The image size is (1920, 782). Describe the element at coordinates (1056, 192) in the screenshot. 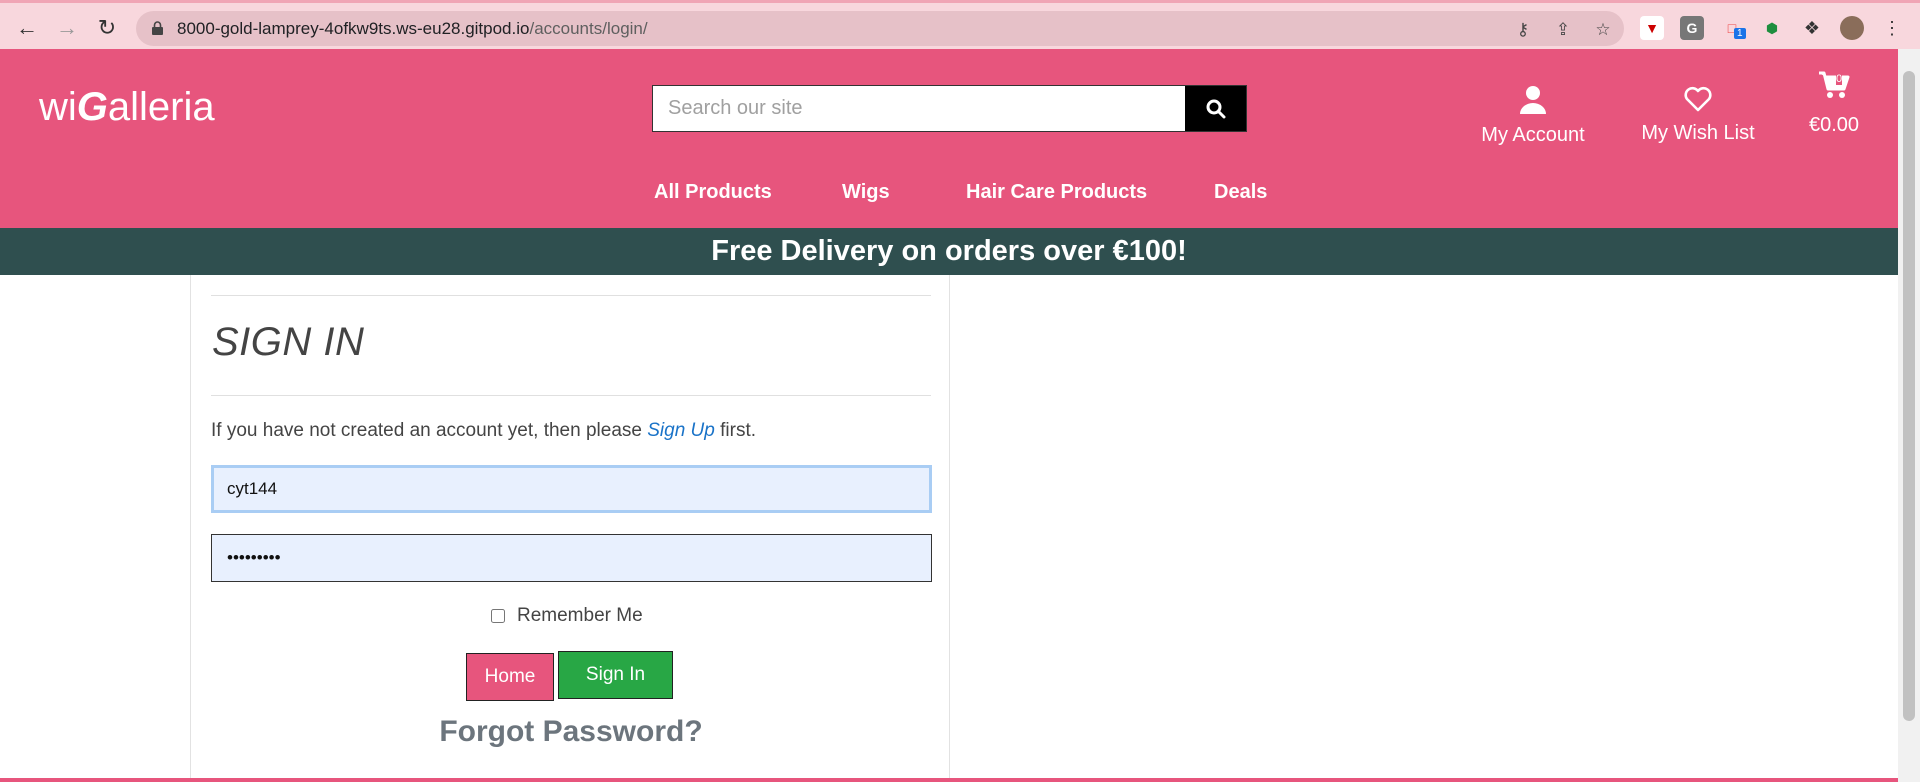

I see `nav-hair-care-products: Hair Care Products` at that location.